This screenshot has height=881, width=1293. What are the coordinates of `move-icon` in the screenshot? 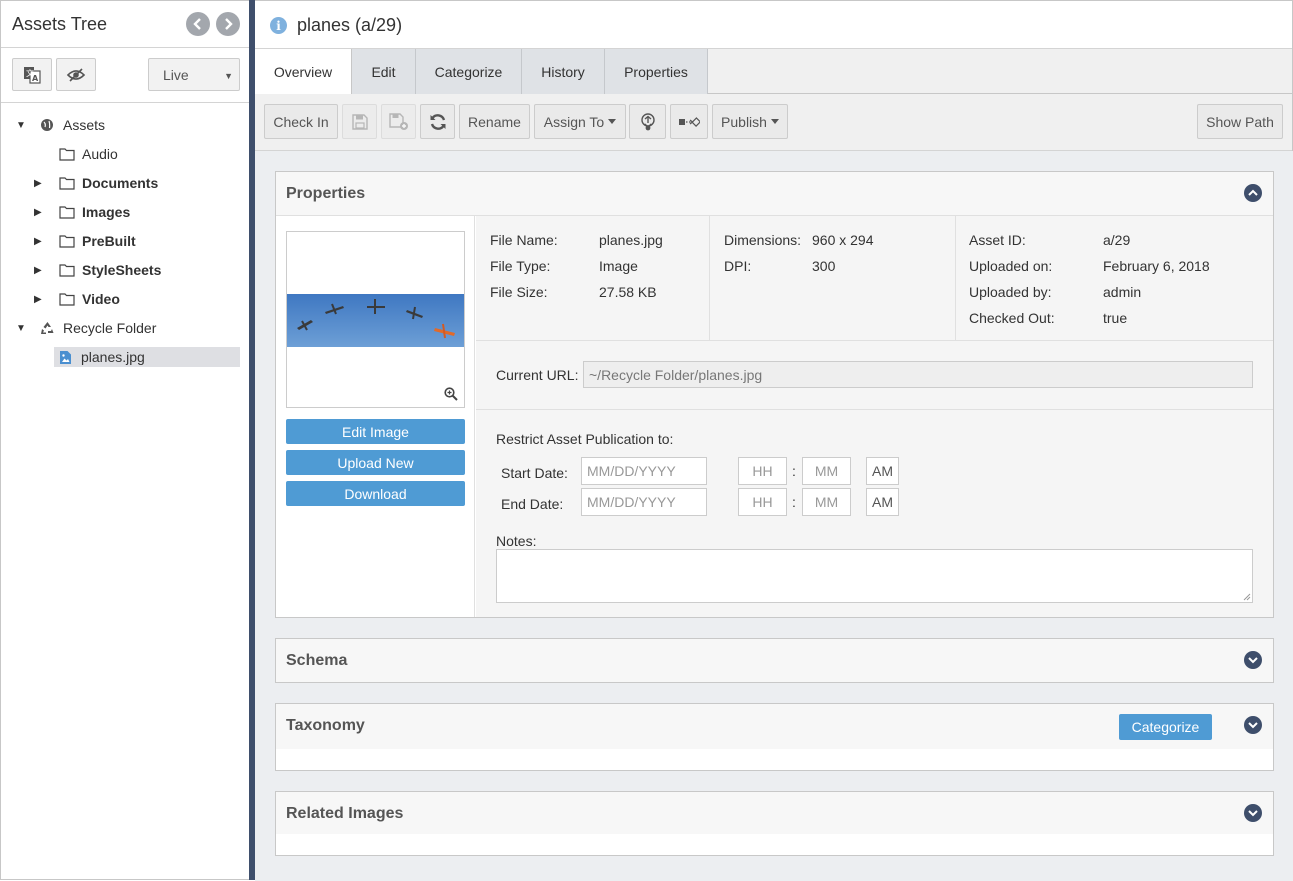 It's located at (689, 121).